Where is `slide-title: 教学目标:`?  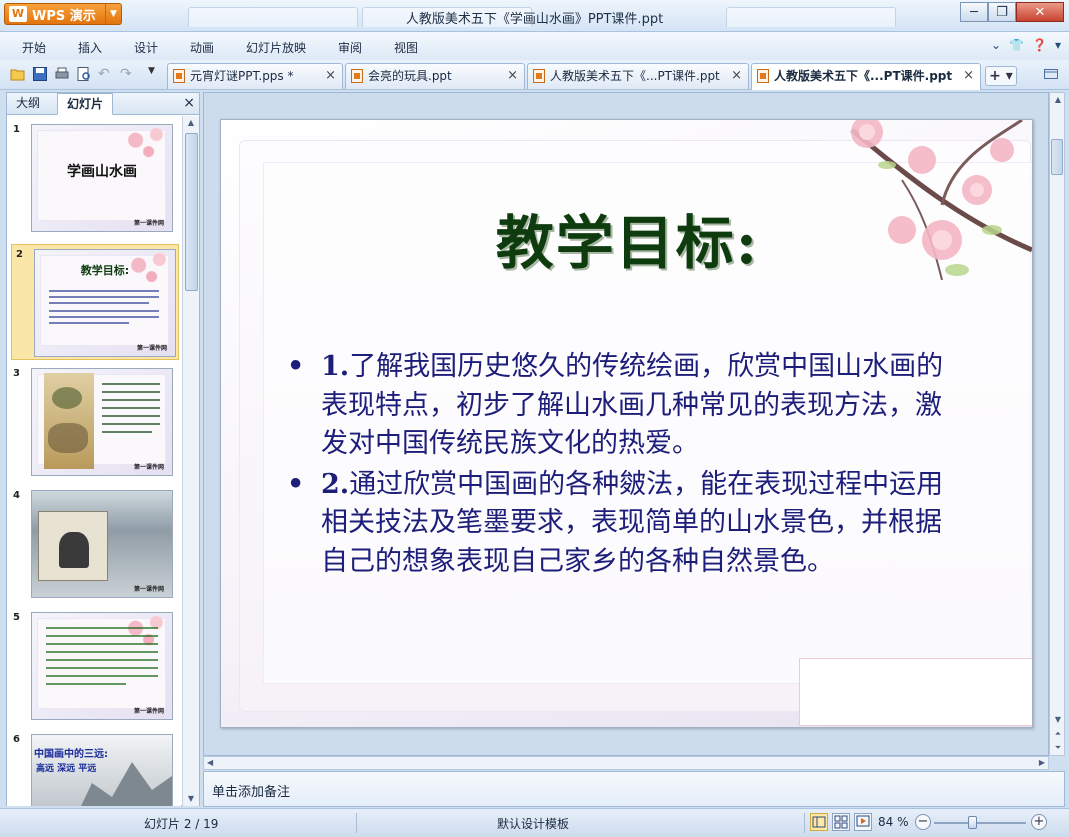
slide-title: 教学目标: is located at coordinates (626, 238).